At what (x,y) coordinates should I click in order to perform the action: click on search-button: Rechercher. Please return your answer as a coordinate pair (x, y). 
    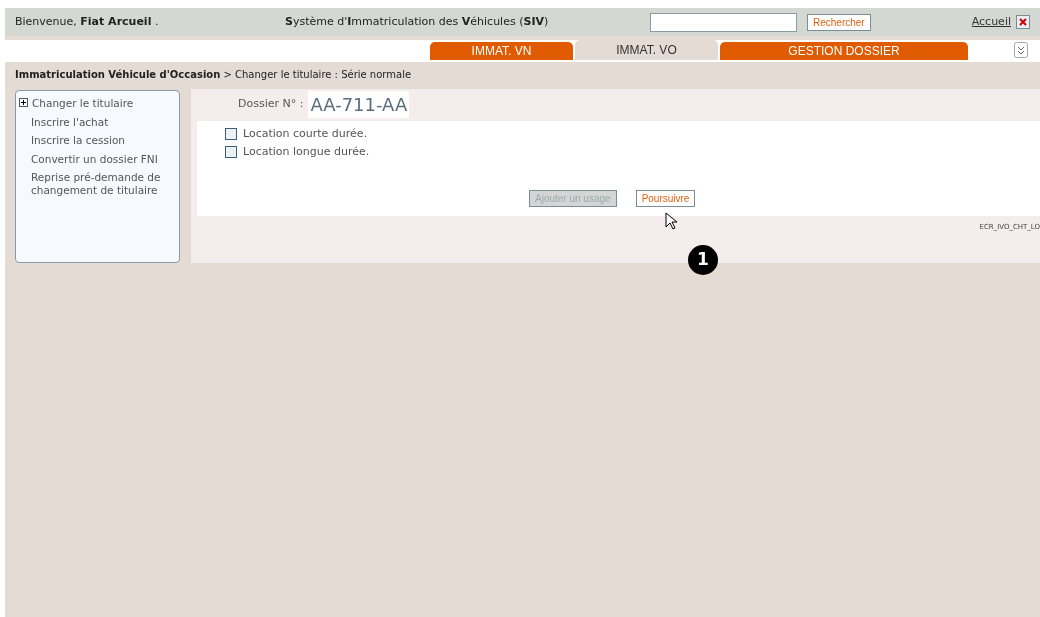
    Looking at the image, I should click on (839, 22).